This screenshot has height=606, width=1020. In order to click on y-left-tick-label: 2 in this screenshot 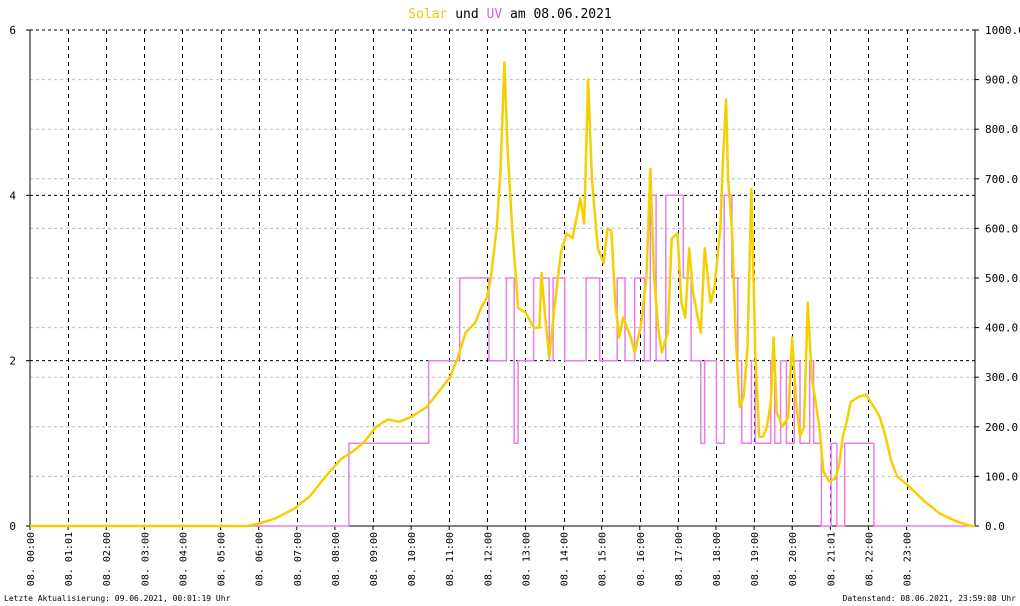, I will do `click(12, 361)`.